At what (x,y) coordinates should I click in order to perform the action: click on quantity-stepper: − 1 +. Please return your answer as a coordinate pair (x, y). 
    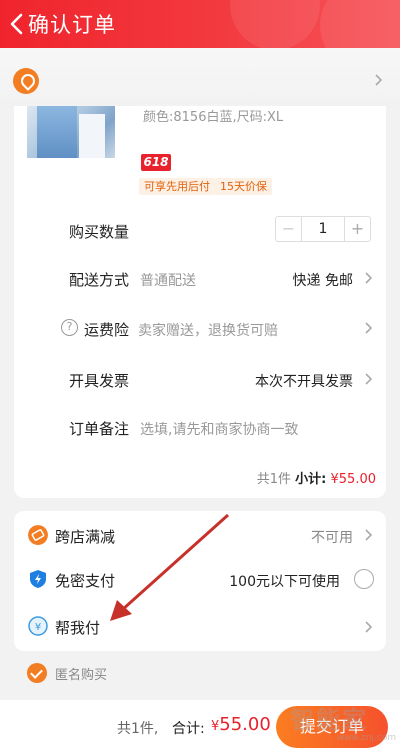
    Looking at the image, I should click on (323, 229).